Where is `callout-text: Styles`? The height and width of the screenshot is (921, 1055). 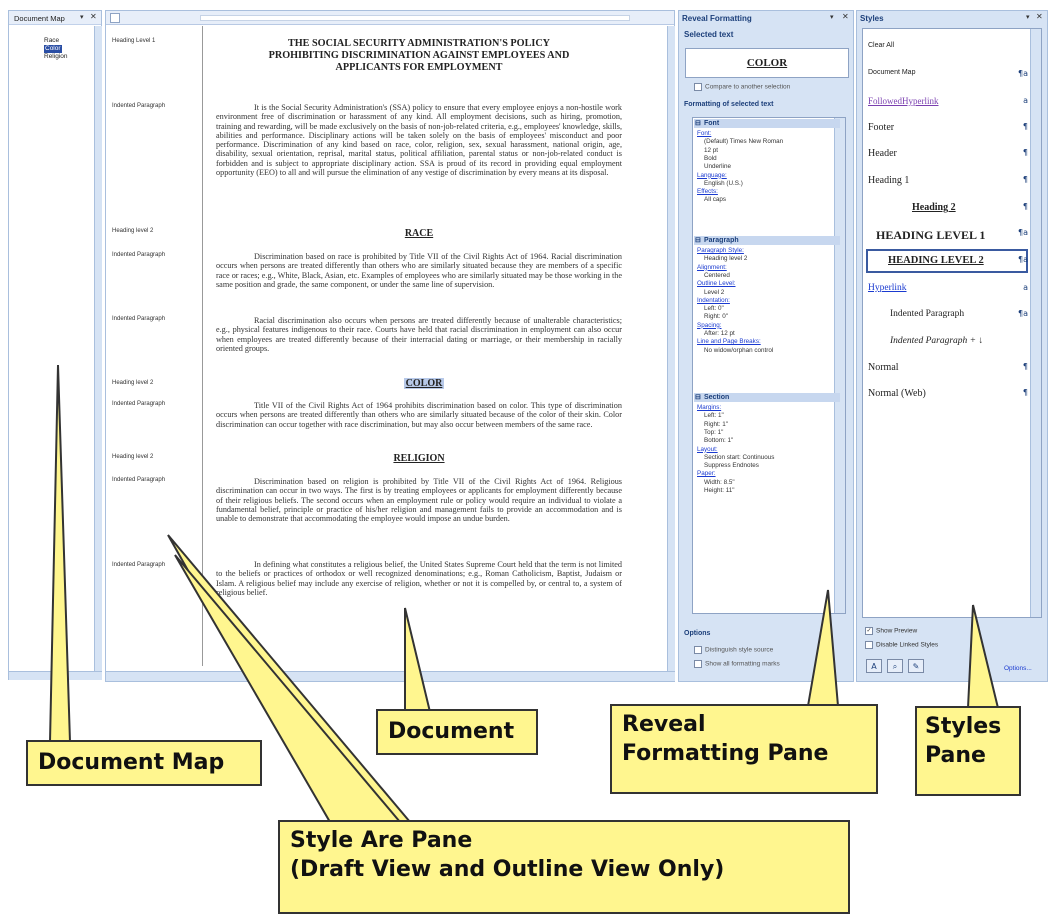 callout-text: Styles is located at coordinates (963, 726).